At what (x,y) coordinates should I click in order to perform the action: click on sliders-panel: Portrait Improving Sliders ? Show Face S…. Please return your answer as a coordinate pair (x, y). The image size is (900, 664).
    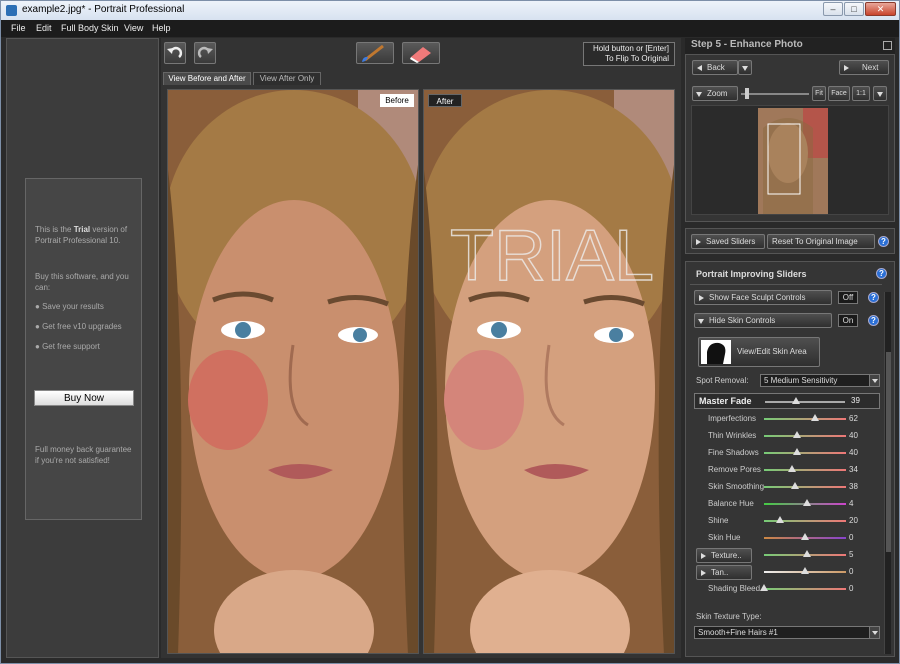
    Looking at the image, I should click on (790, 459).